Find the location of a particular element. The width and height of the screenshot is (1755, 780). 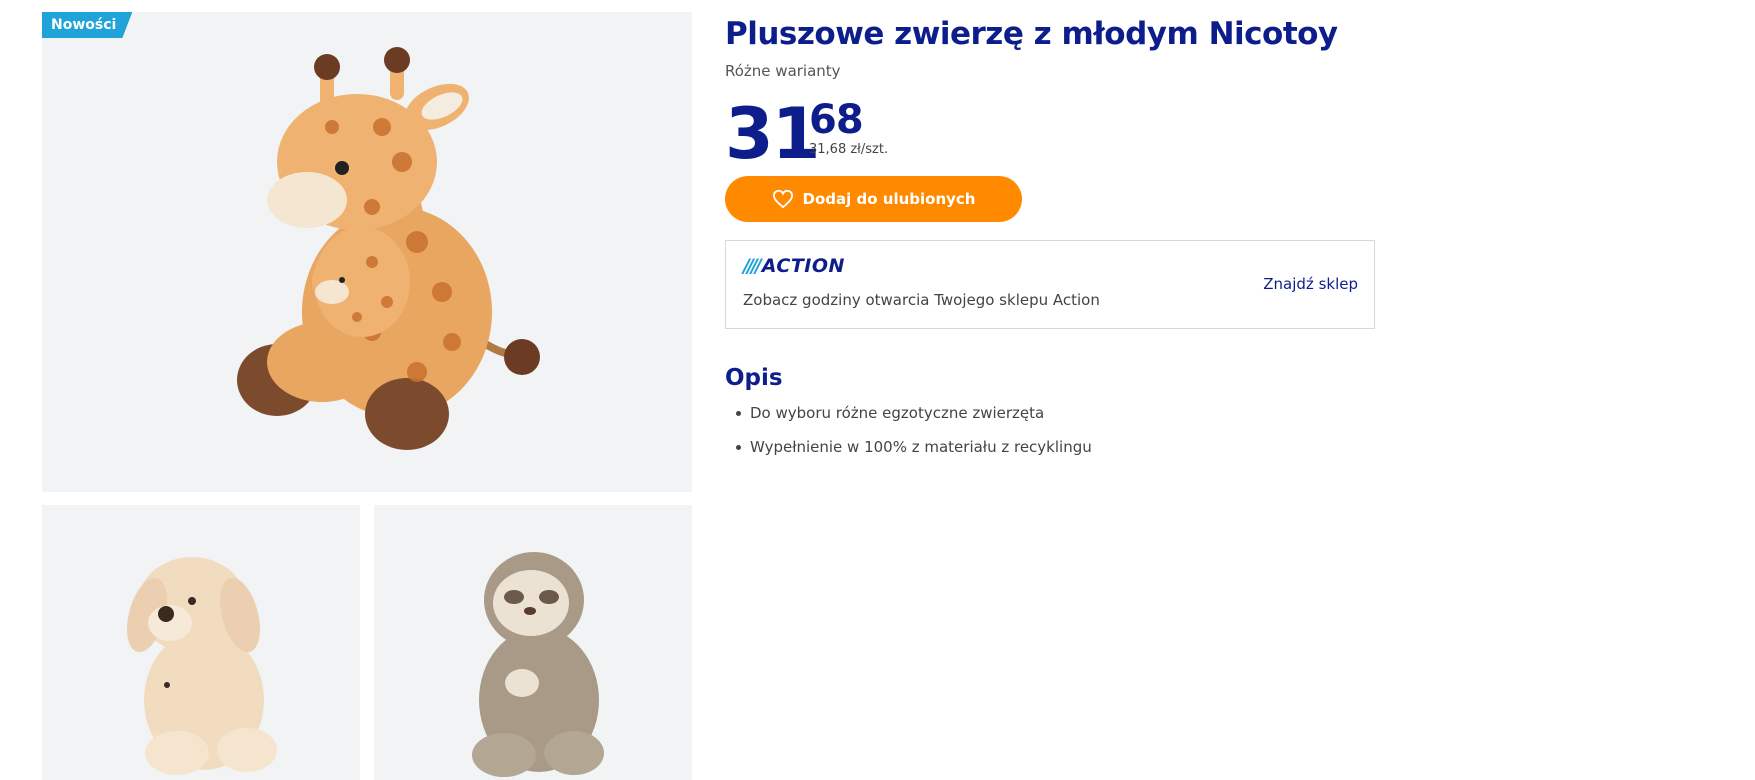

new-badge: Nowości is located at coordinates (87, 25).